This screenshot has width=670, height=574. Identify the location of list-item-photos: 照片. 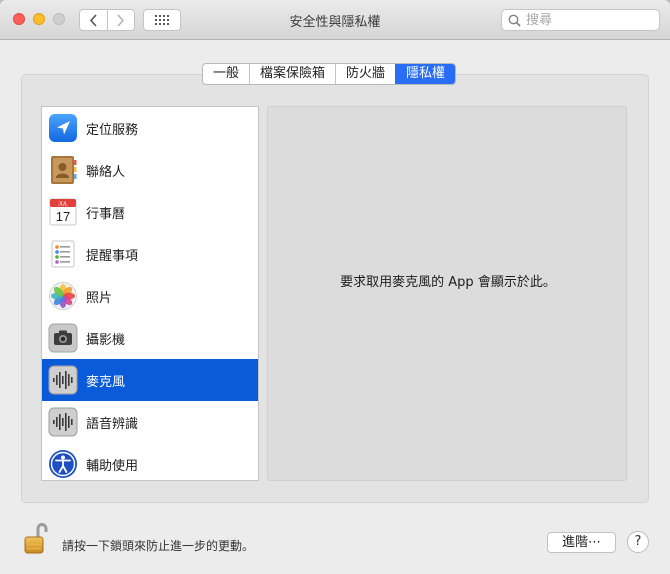
(150, 296).